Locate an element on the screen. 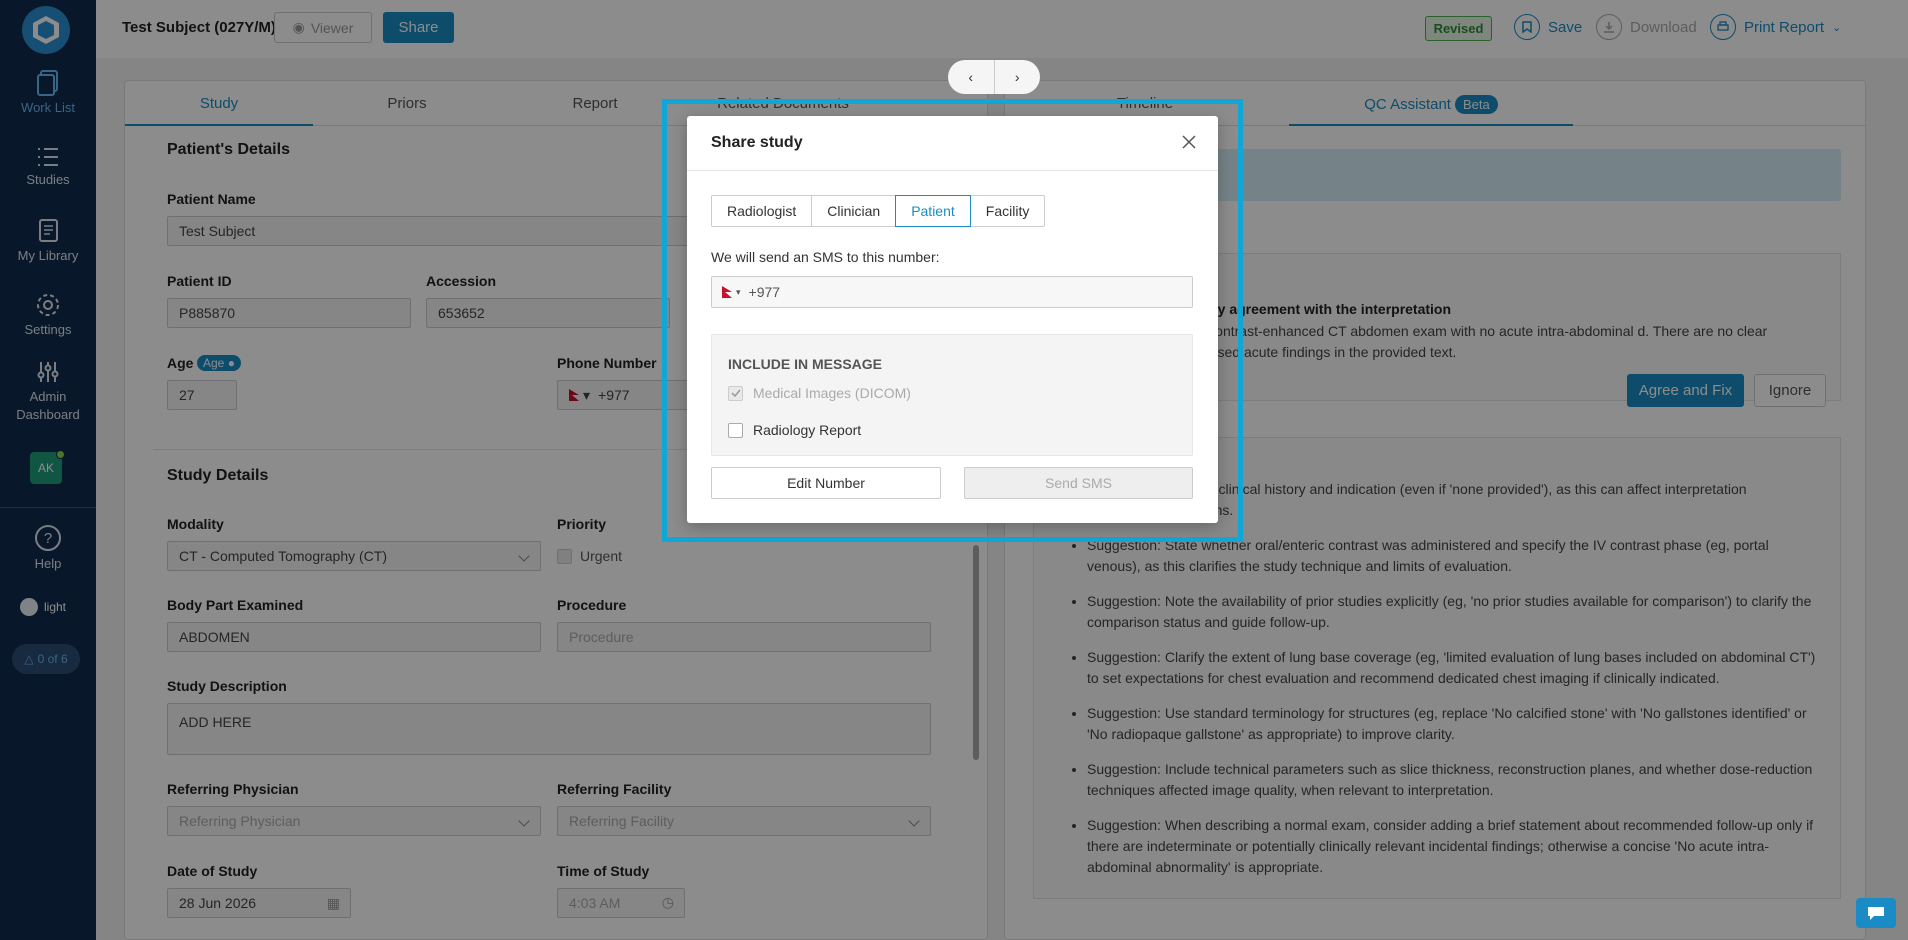 This screenshot has height=940, width=1908. chat-icon is located at coordinates (1876, 913).